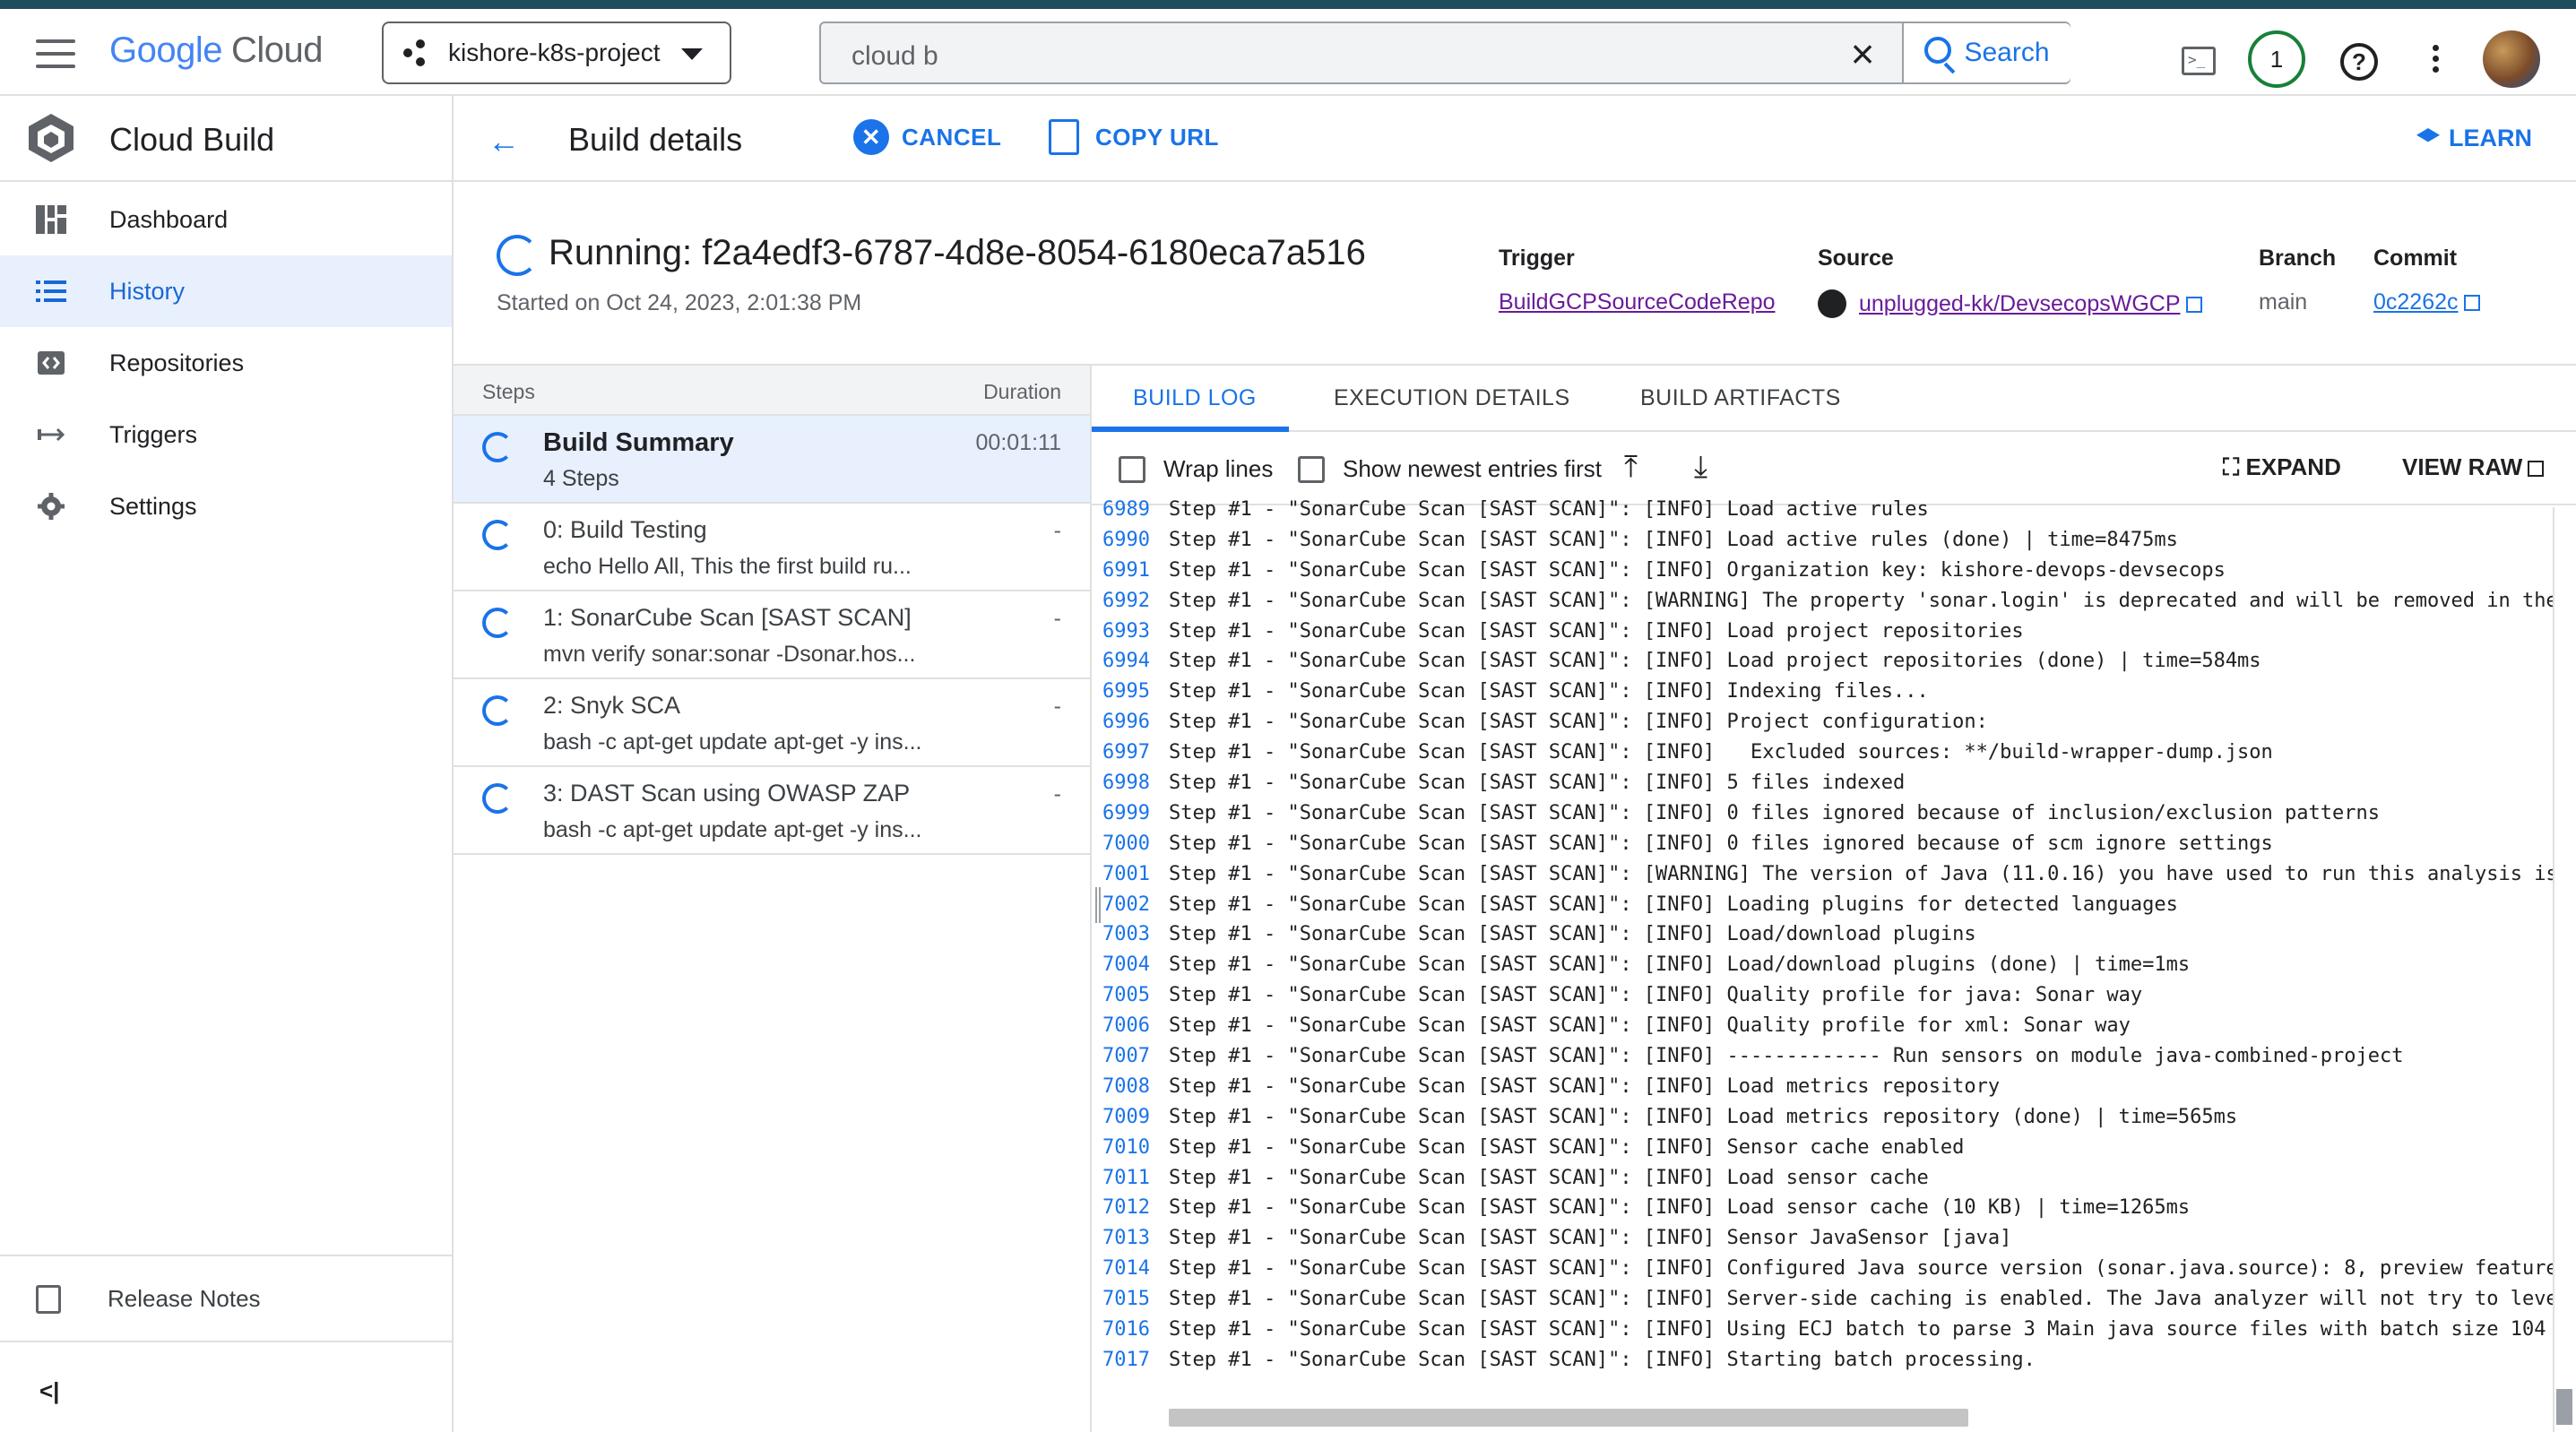 The width and height of the screenshot is (2576, 1432). What do you see at coordinates (1986, 52) in the screenshot?
I see `search-button: Search` at bounding box center [1986, 52].